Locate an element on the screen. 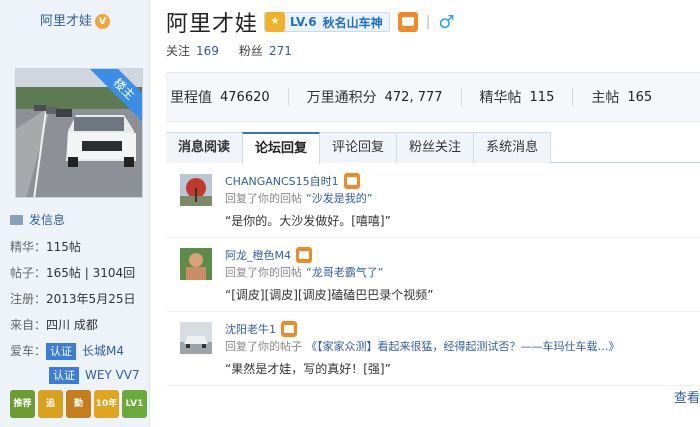  view-more-link: 查看 is located at coordinates (687, 396).